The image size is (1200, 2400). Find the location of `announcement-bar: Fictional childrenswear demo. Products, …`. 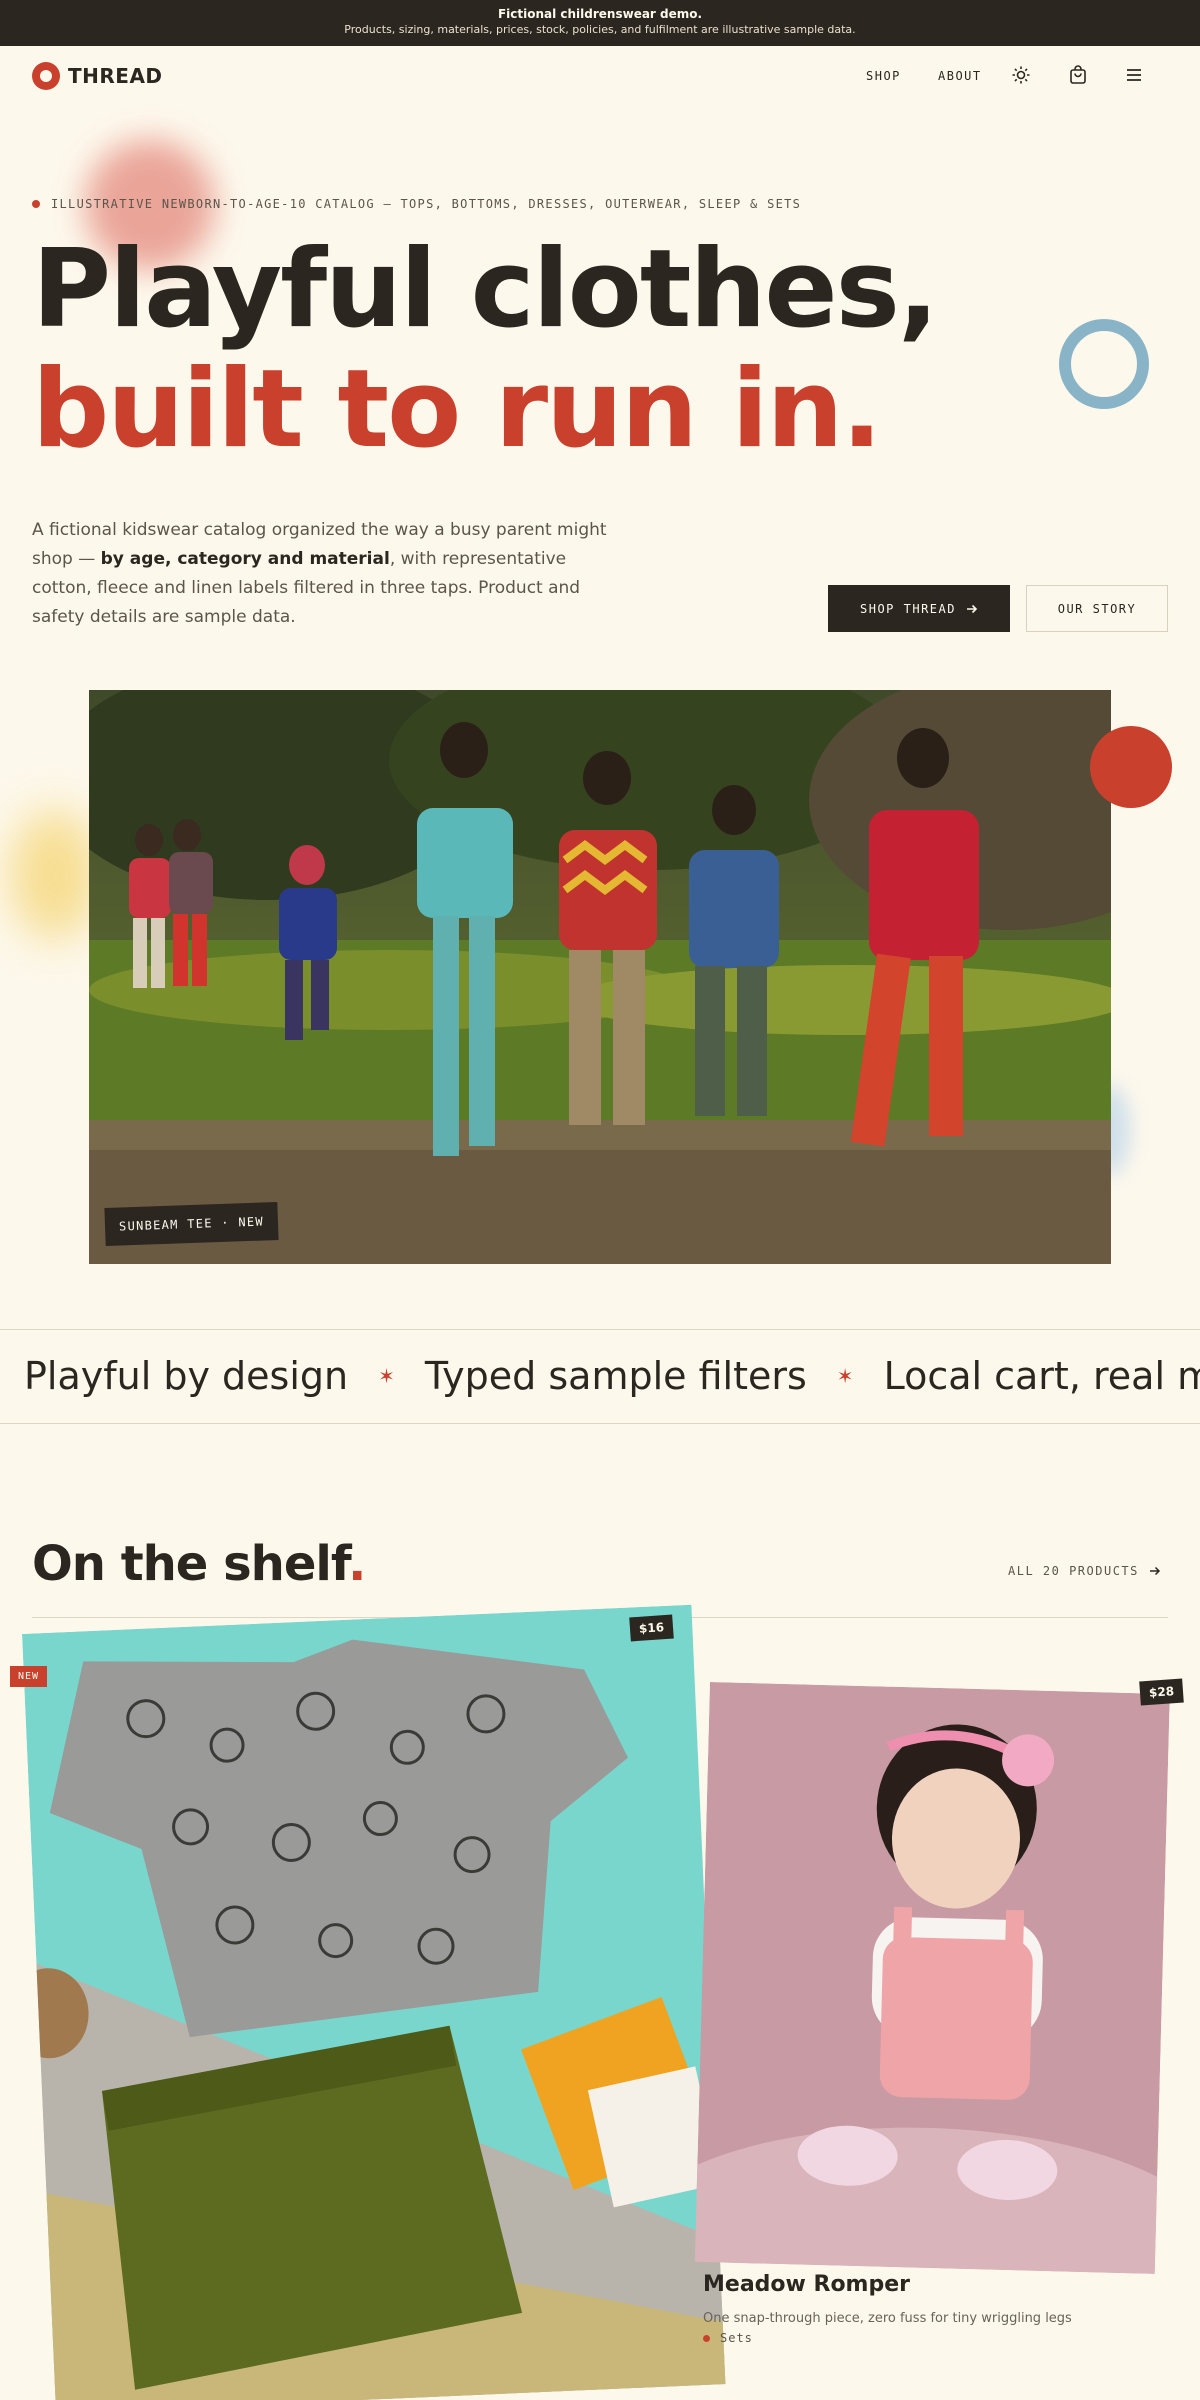

announcement-bar: Fictional childrenswear demo. Products, … is located at coordinates (600, 23).